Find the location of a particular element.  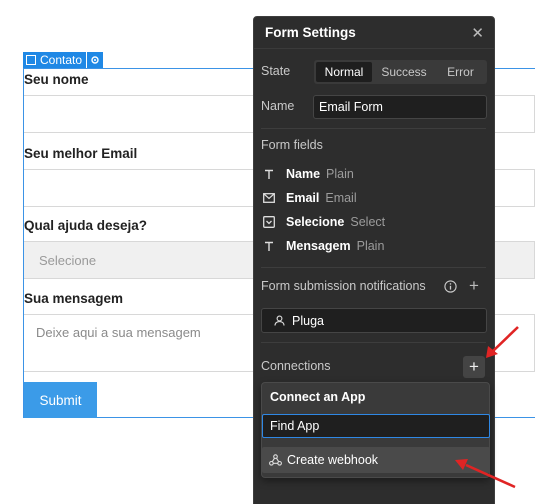

connections-heading: Connections is located at coordinates (296, 366).